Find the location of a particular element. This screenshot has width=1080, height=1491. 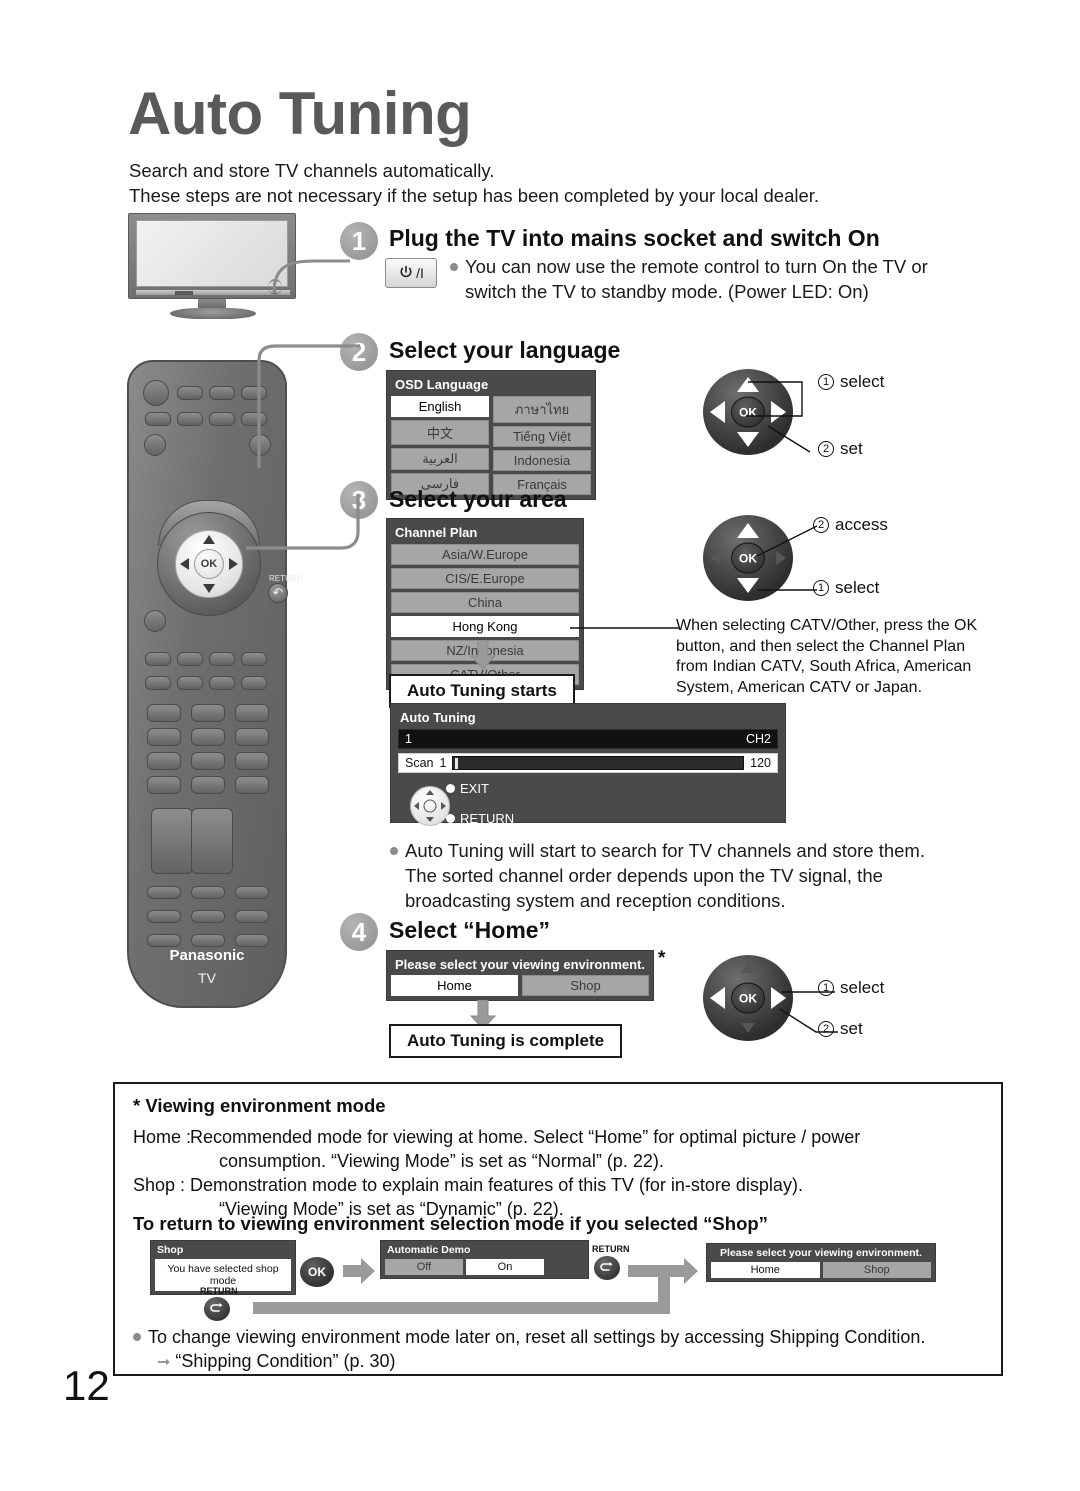

flow-env-option-home: Home is located at coordinates (765, 1270).